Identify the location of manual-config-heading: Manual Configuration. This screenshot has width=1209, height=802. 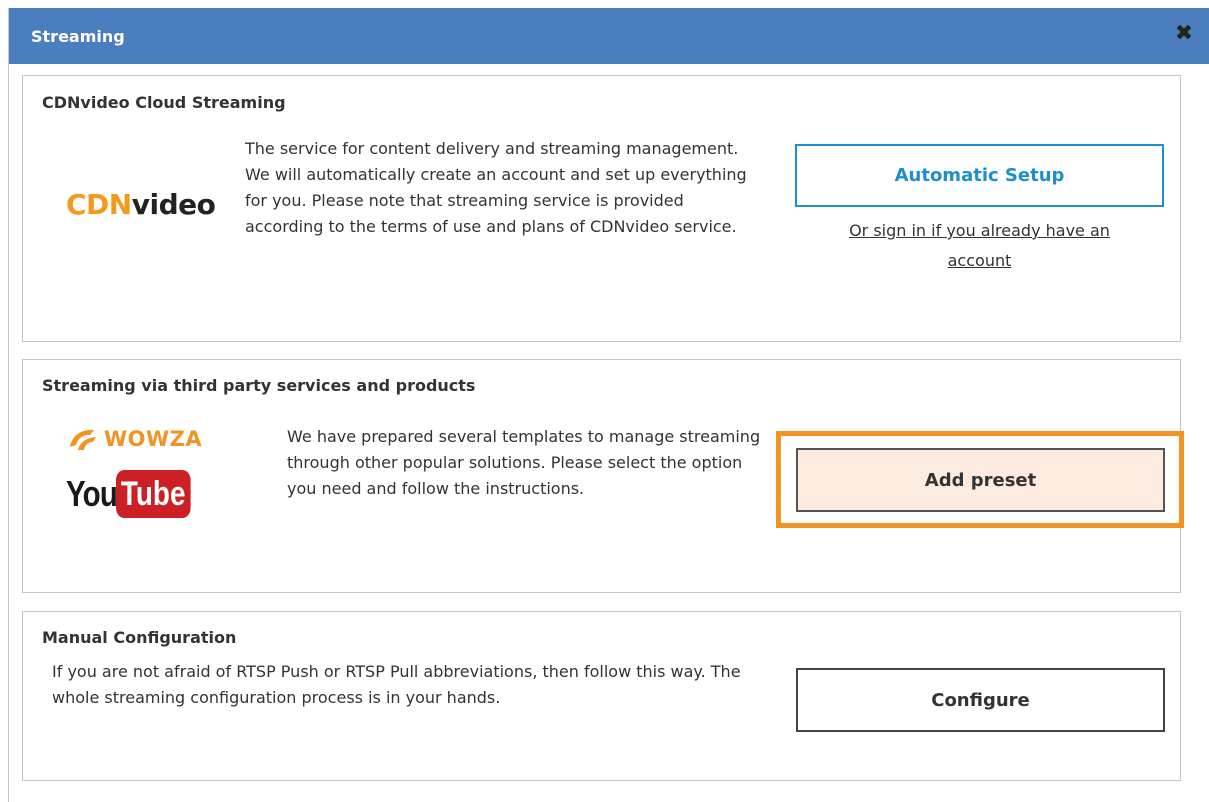
(139, 637).